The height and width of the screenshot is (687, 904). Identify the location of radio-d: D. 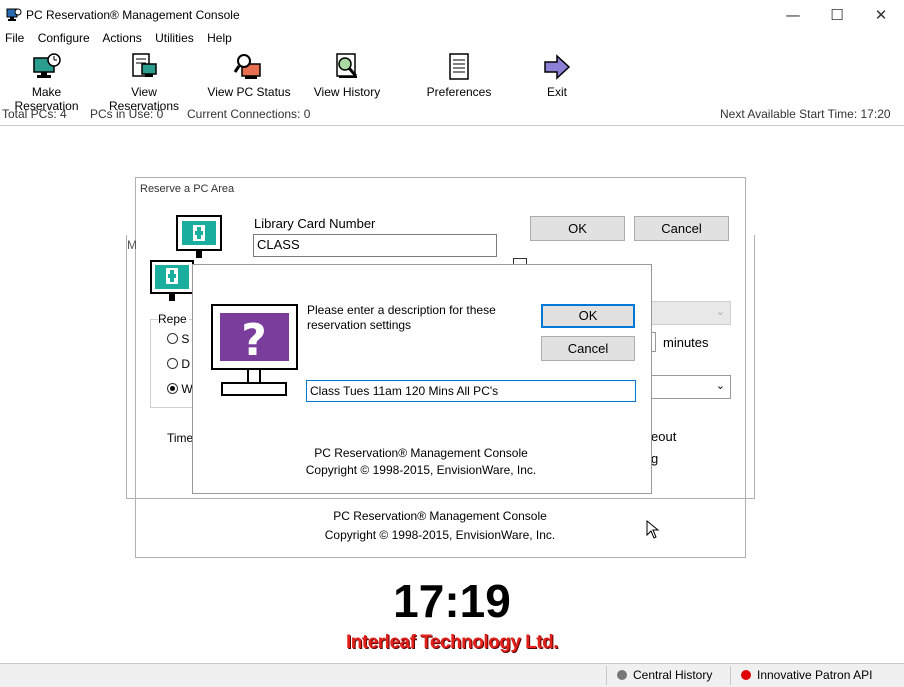
(178, 364).